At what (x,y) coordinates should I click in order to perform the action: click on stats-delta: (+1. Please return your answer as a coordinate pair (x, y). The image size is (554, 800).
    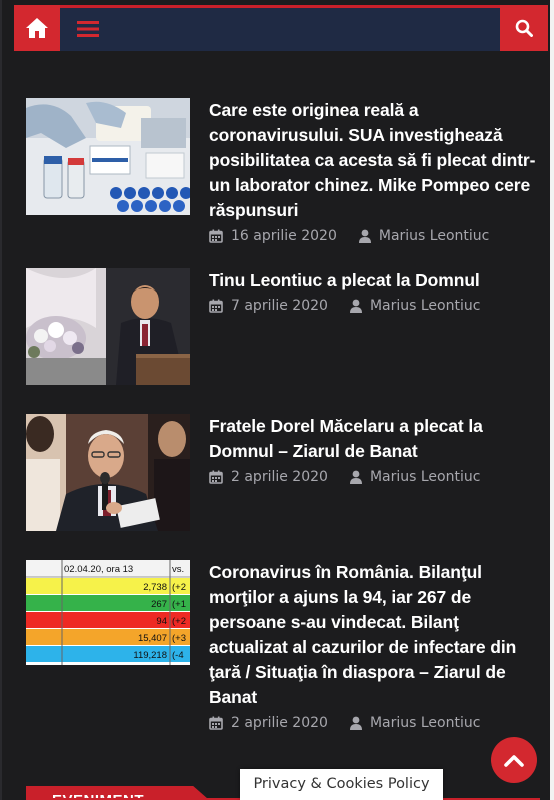
    Looking at the image, I should click on (179, 604).